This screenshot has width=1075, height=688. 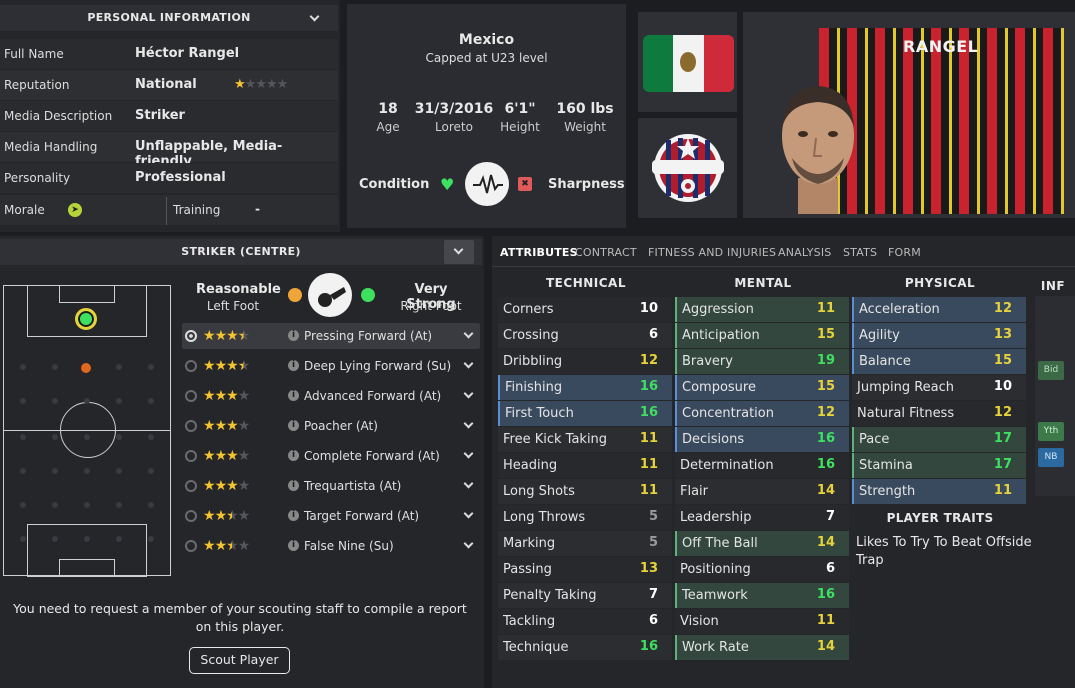 What do you see at coordinates (331, 336) in the screenshot?
I see `role-row: ★★★★ i Pressing Forward (At)` at bounding box center [331, 336].